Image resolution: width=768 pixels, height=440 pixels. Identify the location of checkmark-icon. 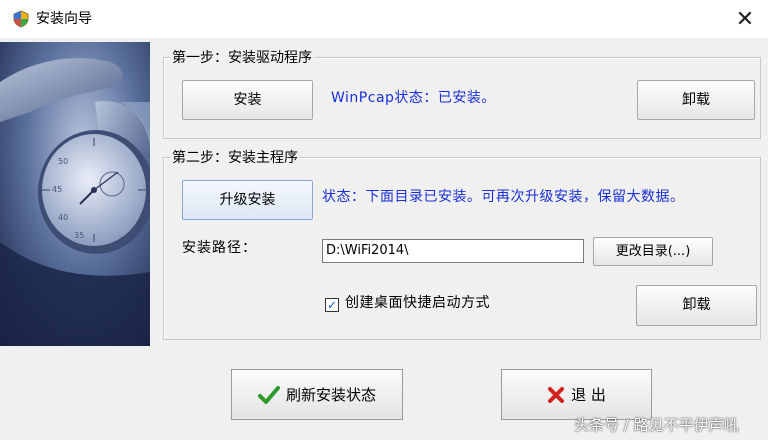
(268, 394).